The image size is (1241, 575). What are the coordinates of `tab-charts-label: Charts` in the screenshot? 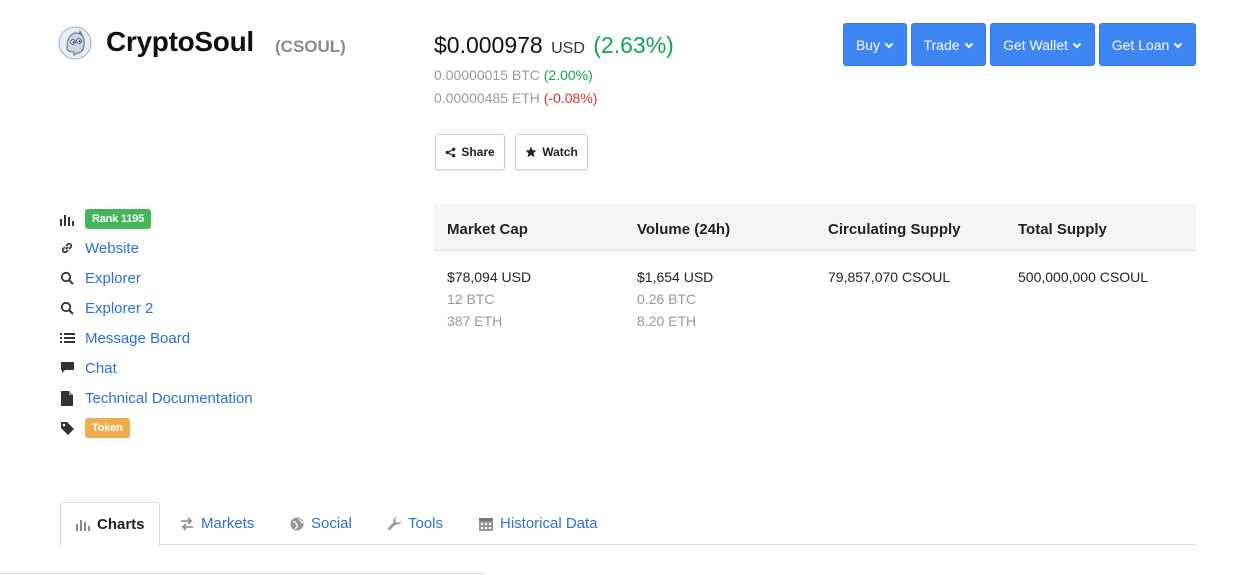 It's located at (121, 524).